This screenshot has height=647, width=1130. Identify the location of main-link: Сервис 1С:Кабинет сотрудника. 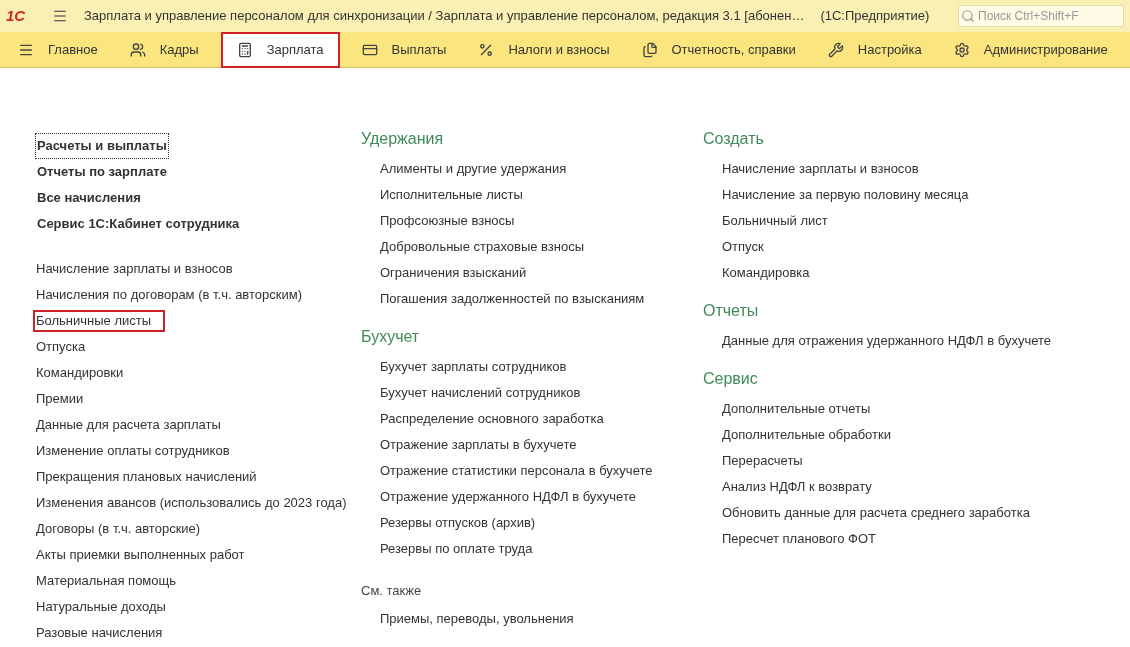
(138, 224).